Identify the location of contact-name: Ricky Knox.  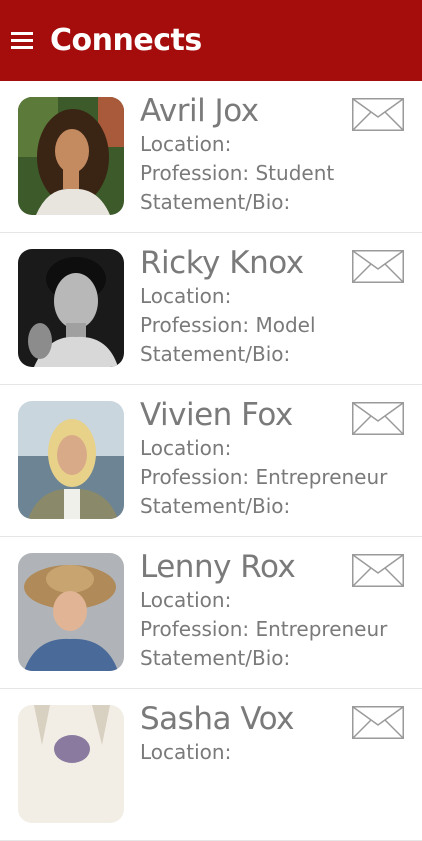
(222, 263).